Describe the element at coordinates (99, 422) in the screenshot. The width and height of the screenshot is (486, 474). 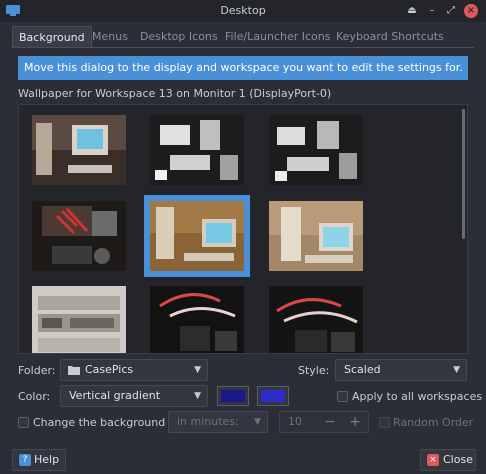
I see `change-background-label: Change the background` at that location.